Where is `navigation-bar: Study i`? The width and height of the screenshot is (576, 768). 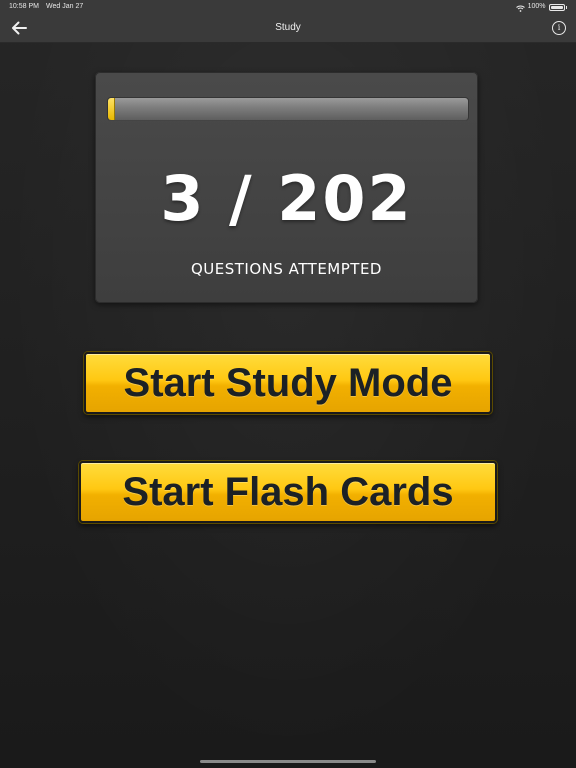 navigation-bar: Study i is located at coordinates (288, 28).